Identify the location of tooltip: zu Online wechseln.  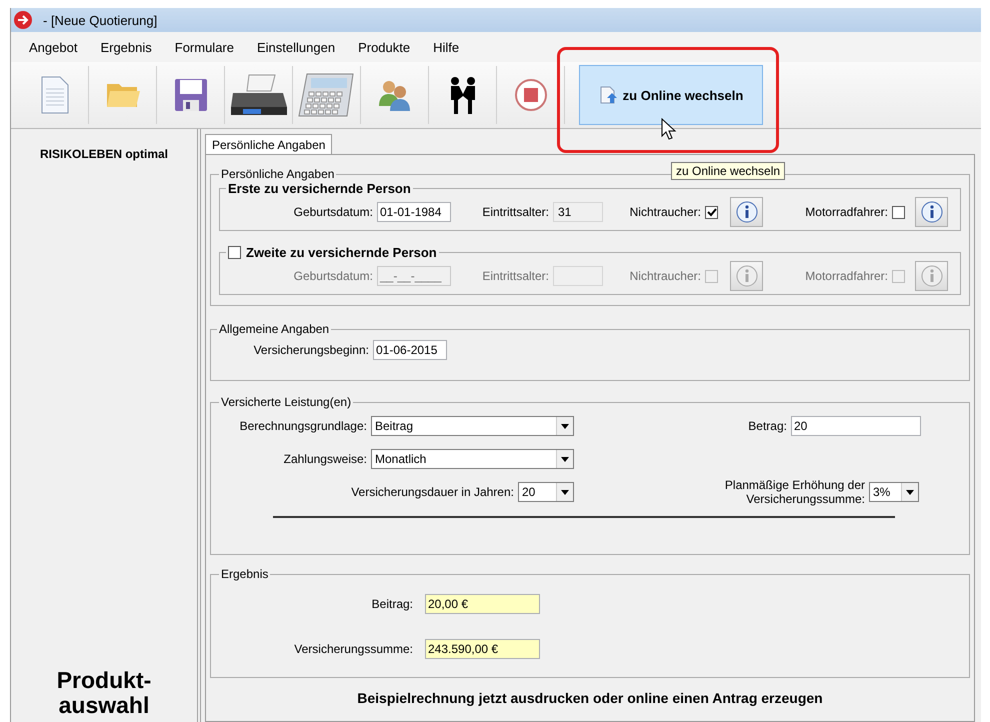
(728, 171).